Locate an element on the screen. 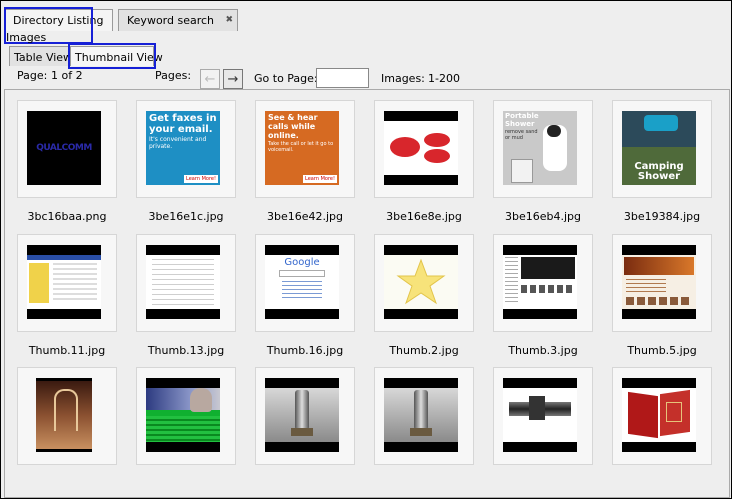  glitch-stripes is located at coordinates (183, 429).